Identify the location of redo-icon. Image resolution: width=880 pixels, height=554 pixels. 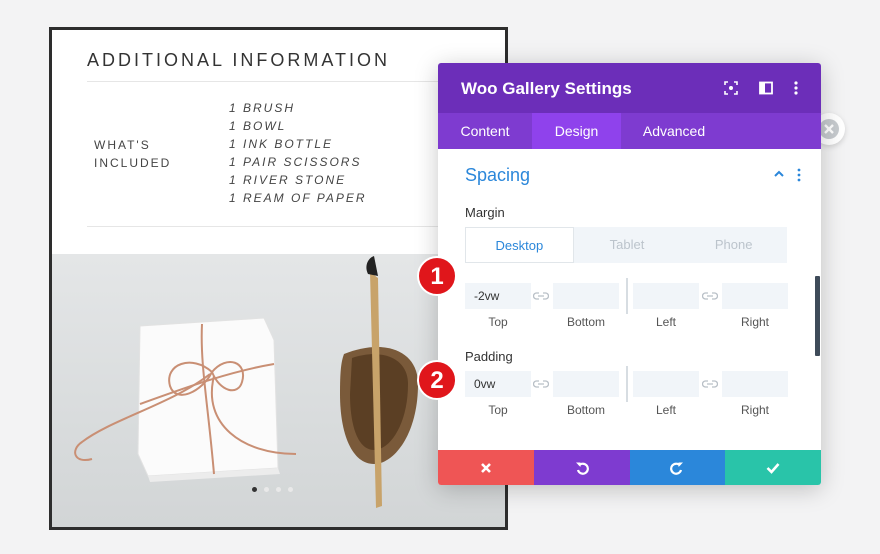
(677, 468).